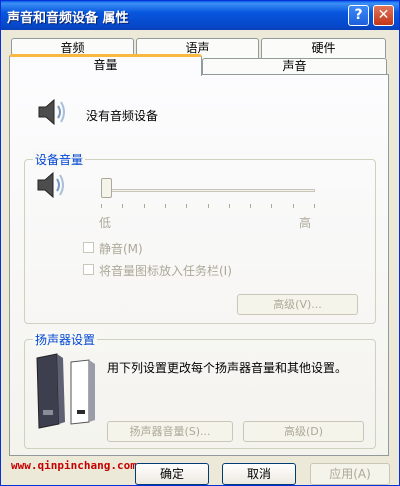  Describe the element at coordinates (50, 185) in the screenshot. I see `device-volume-speaker-icon` at that location.